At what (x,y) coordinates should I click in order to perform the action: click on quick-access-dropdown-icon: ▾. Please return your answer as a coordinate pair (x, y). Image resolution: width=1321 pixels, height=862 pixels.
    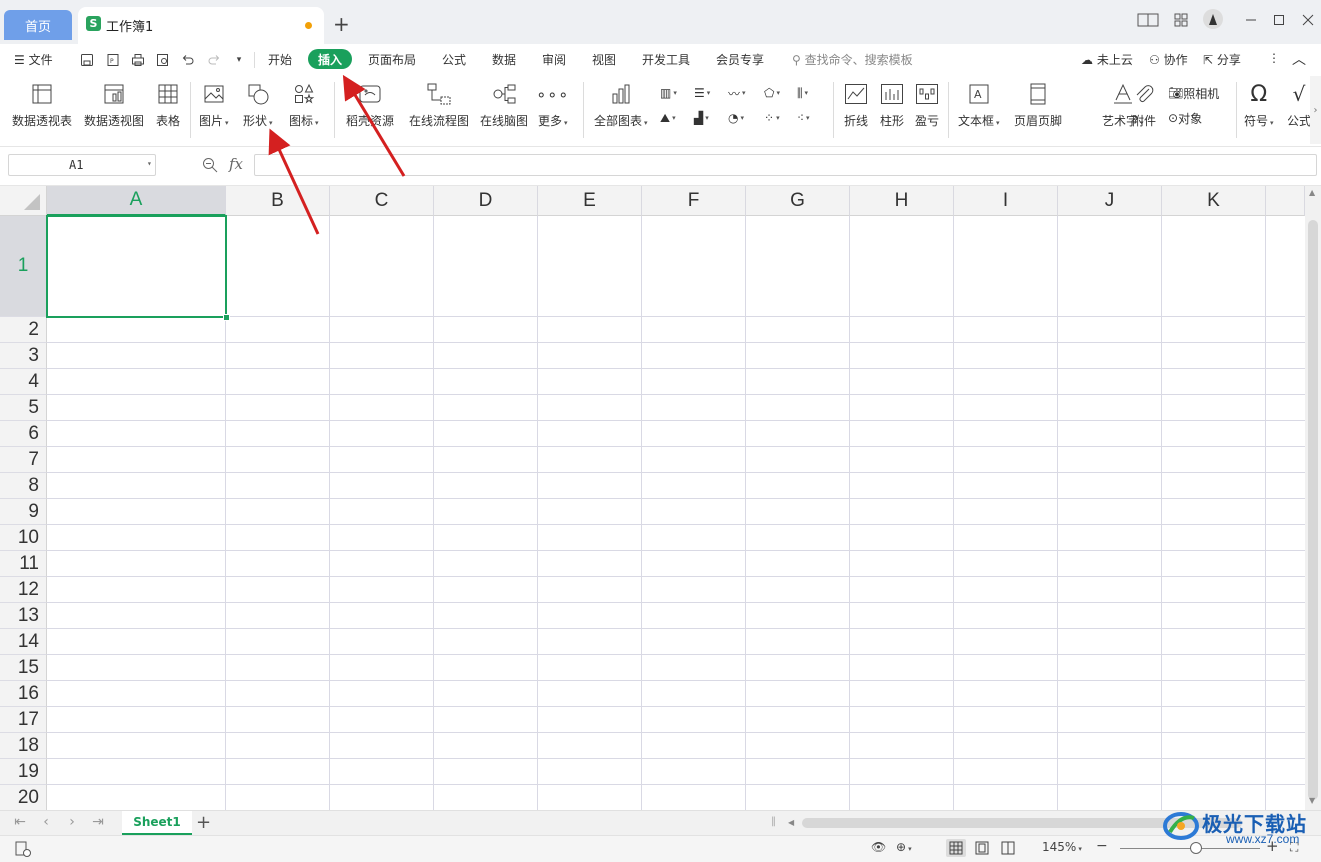
    Looking at the image, I should click on (239, 60).